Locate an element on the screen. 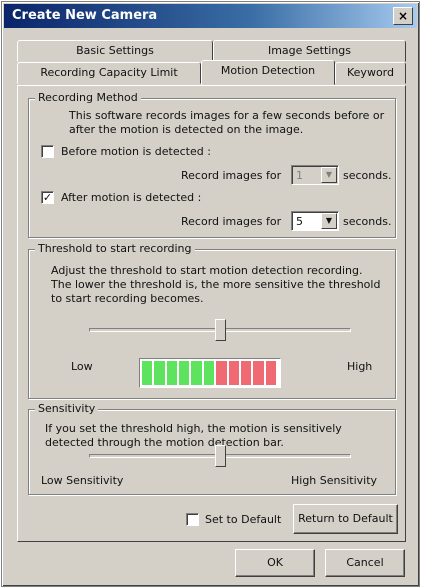 This screenshot has height=588, width=422. threshold-low-label: Low is located at coordinates (82, 366).